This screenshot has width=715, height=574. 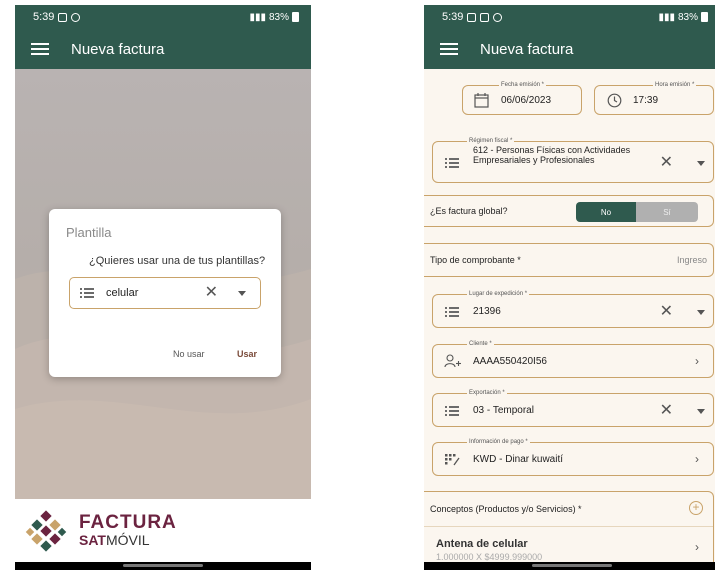 I want to click on factura-logo-icon, so click(x=46, y=530).